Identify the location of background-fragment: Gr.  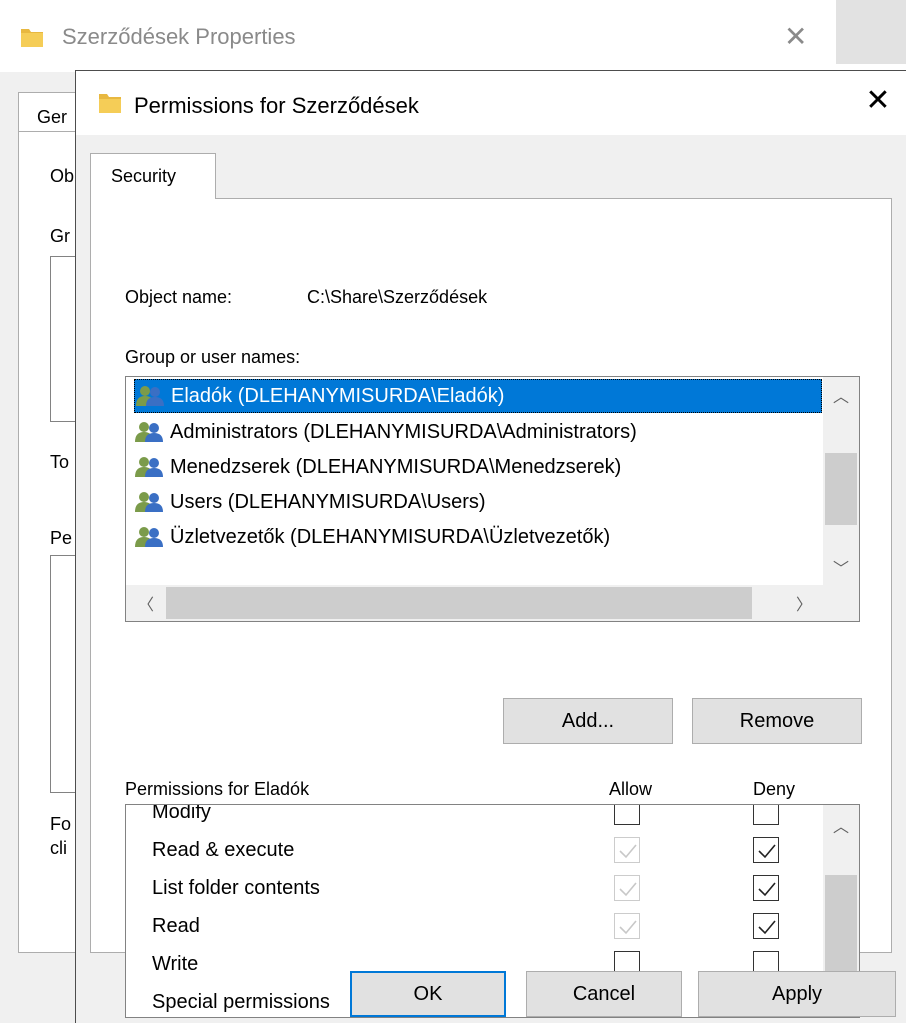
(60, 236).